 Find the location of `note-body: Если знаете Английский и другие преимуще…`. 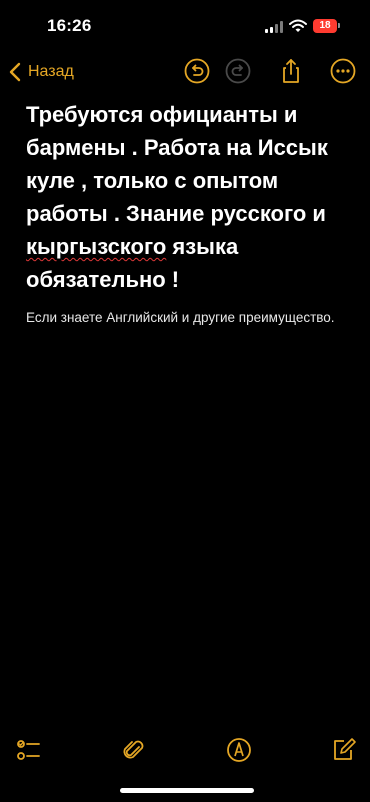

note-body: Если знаете Английский и другие преимуще… is located at coordinates (180, 317).